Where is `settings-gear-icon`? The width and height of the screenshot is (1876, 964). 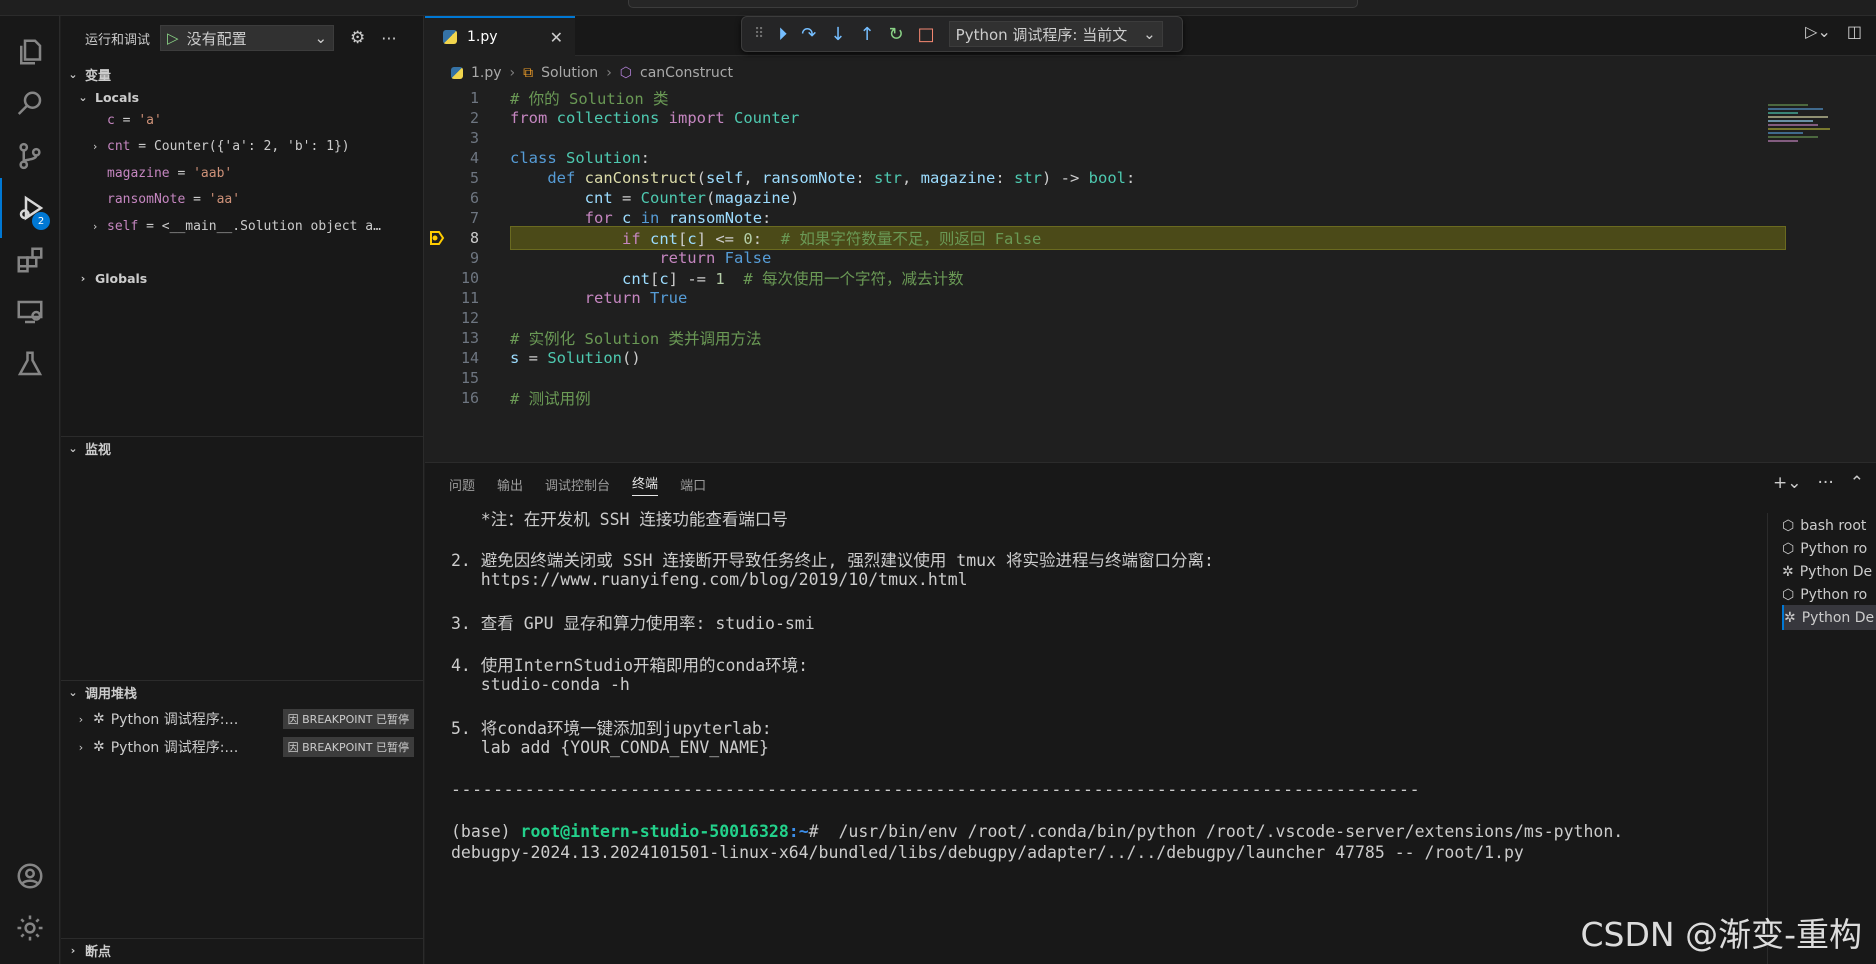
settings-gear-icon is located at coordinates (30, 928).